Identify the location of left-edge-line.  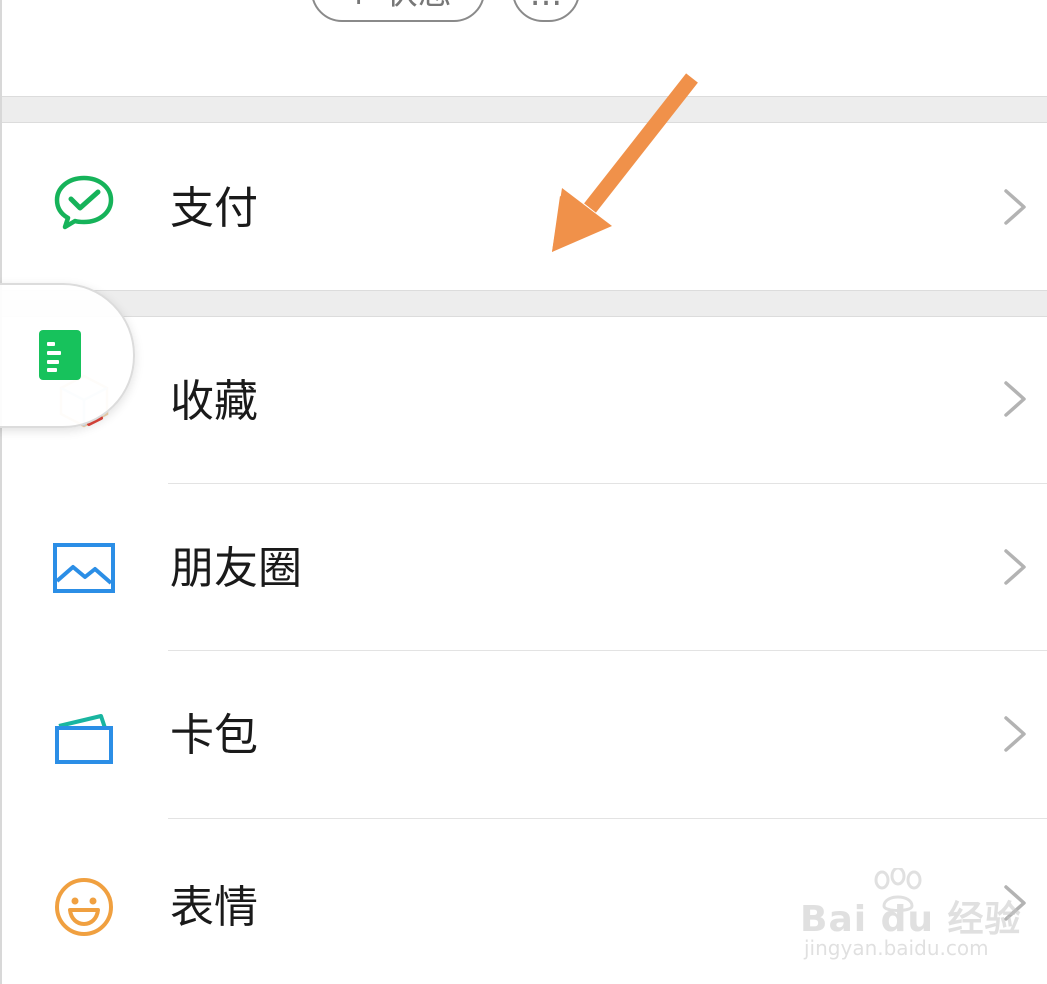
(1, 492).